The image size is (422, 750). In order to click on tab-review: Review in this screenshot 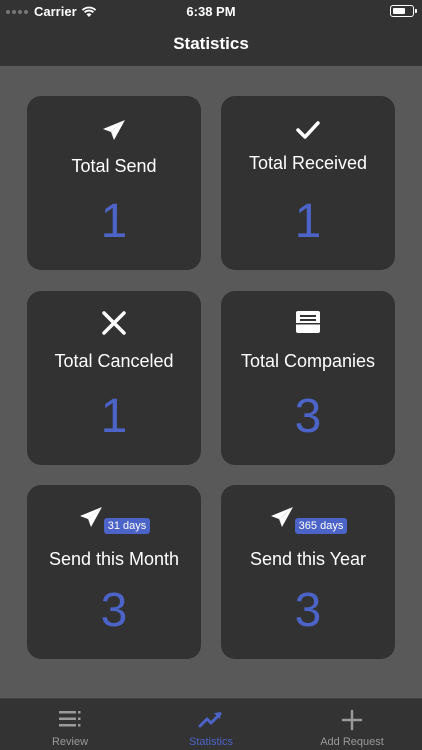, I will do `click(70, 724)`.